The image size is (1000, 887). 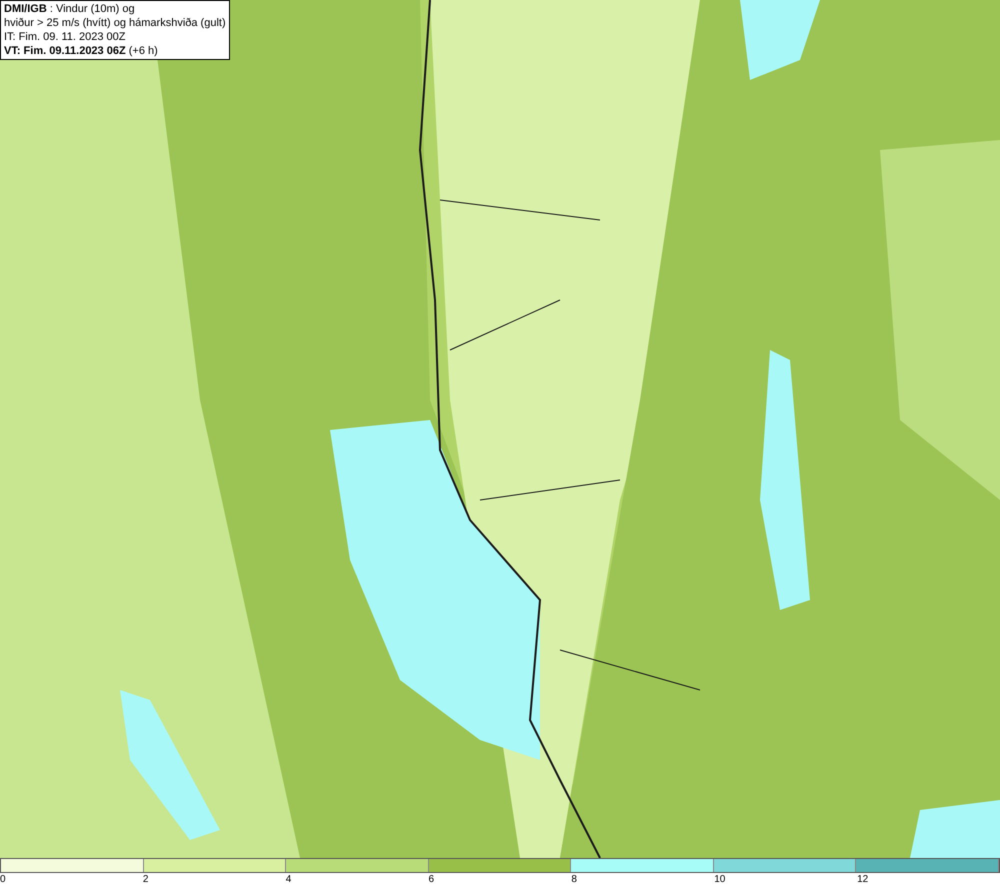 What do you see at coordinates (3, 880) in the screenshot?
I see `scale-tick-label: 0` at bounding box center [3, 880].